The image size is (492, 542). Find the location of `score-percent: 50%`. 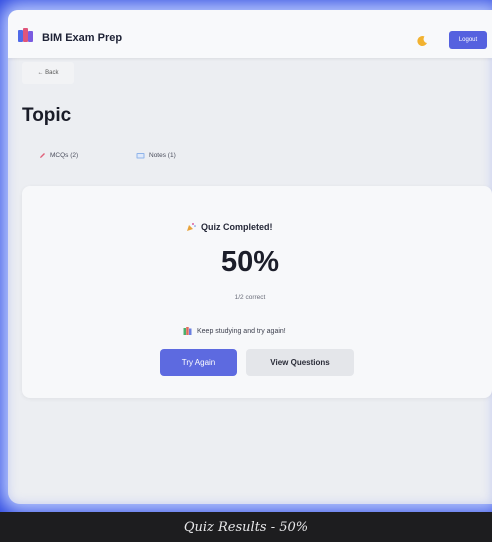

score-percent: 50% is located at coordinates (250, 262).